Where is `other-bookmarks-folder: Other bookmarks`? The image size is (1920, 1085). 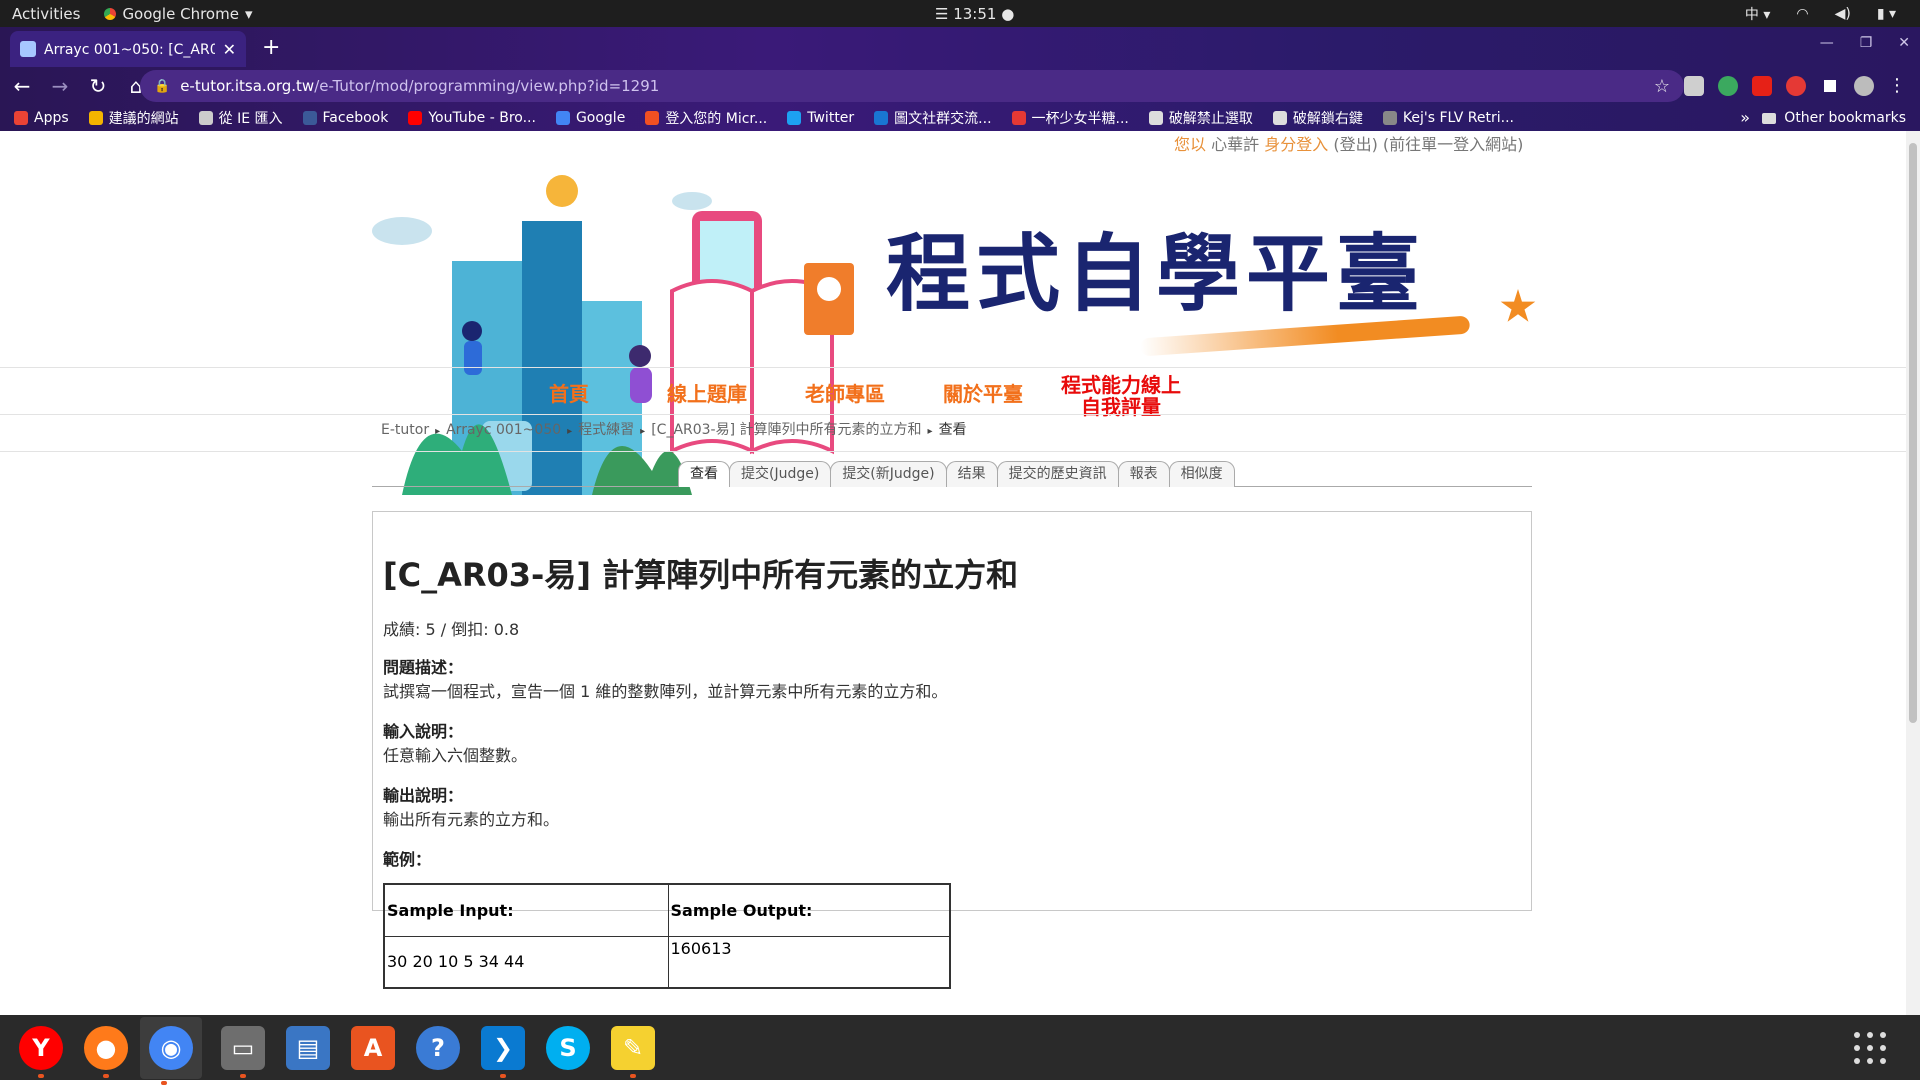 other-bookmarks-folder: Other bookmarks is located at coordinates (1834, 118).